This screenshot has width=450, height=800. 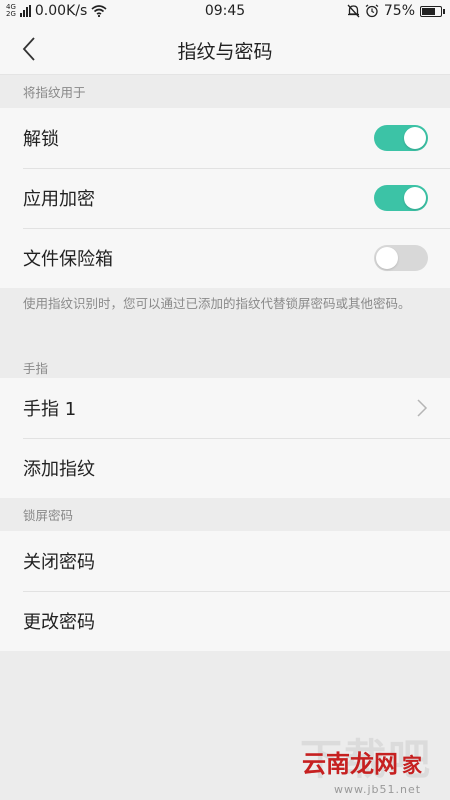 I want to click on chevron-right-icon, so click(x=422, y=408).